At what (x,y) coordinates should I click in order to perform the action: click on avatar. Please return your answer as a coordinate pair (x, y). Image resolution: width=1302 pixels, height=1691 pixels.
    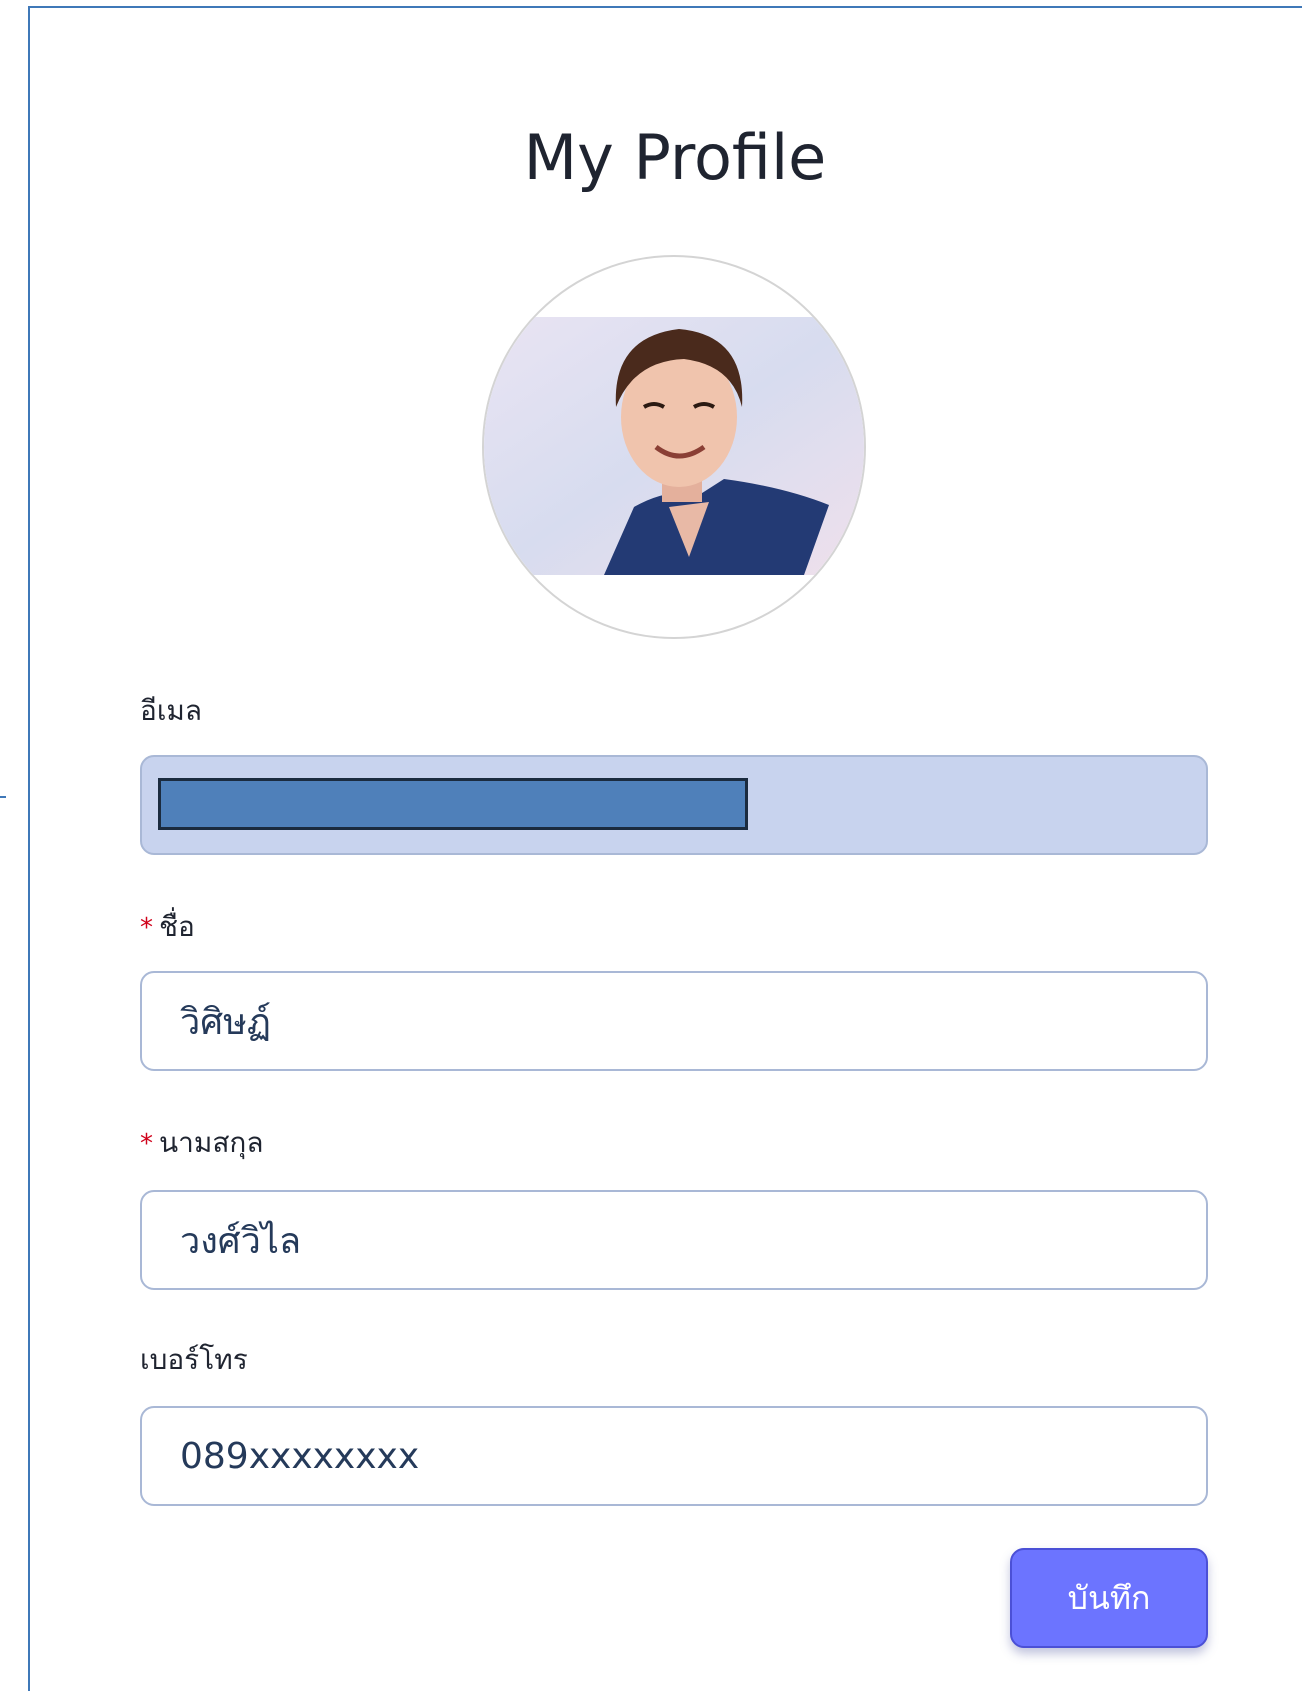
    Looking at the image, I should click on (674, 447).